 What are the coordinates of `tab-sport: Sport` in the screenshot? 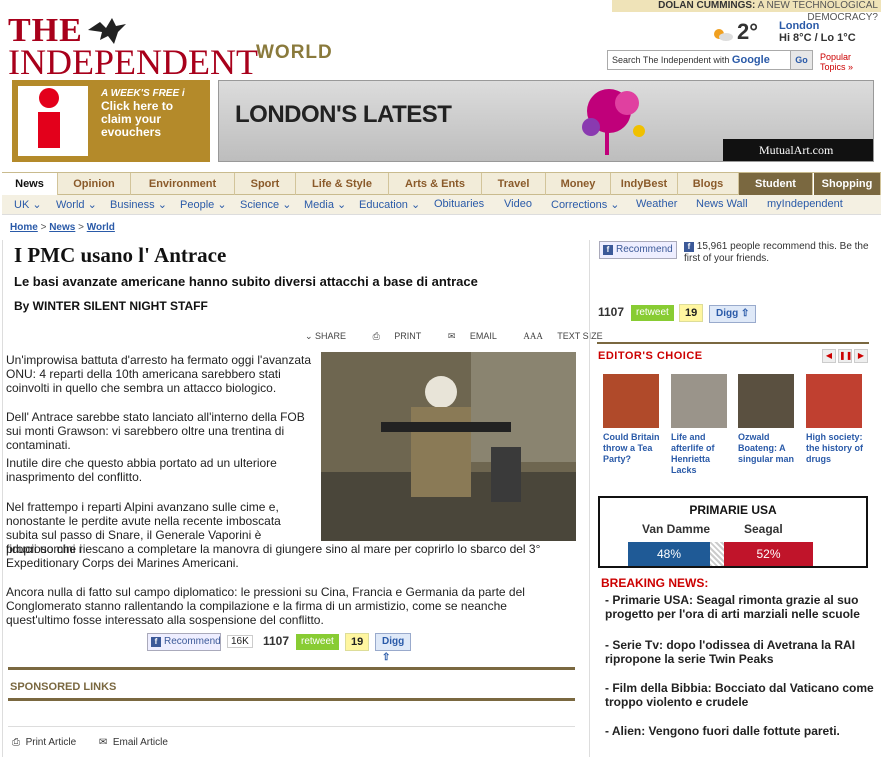 It's located at (265, 184).